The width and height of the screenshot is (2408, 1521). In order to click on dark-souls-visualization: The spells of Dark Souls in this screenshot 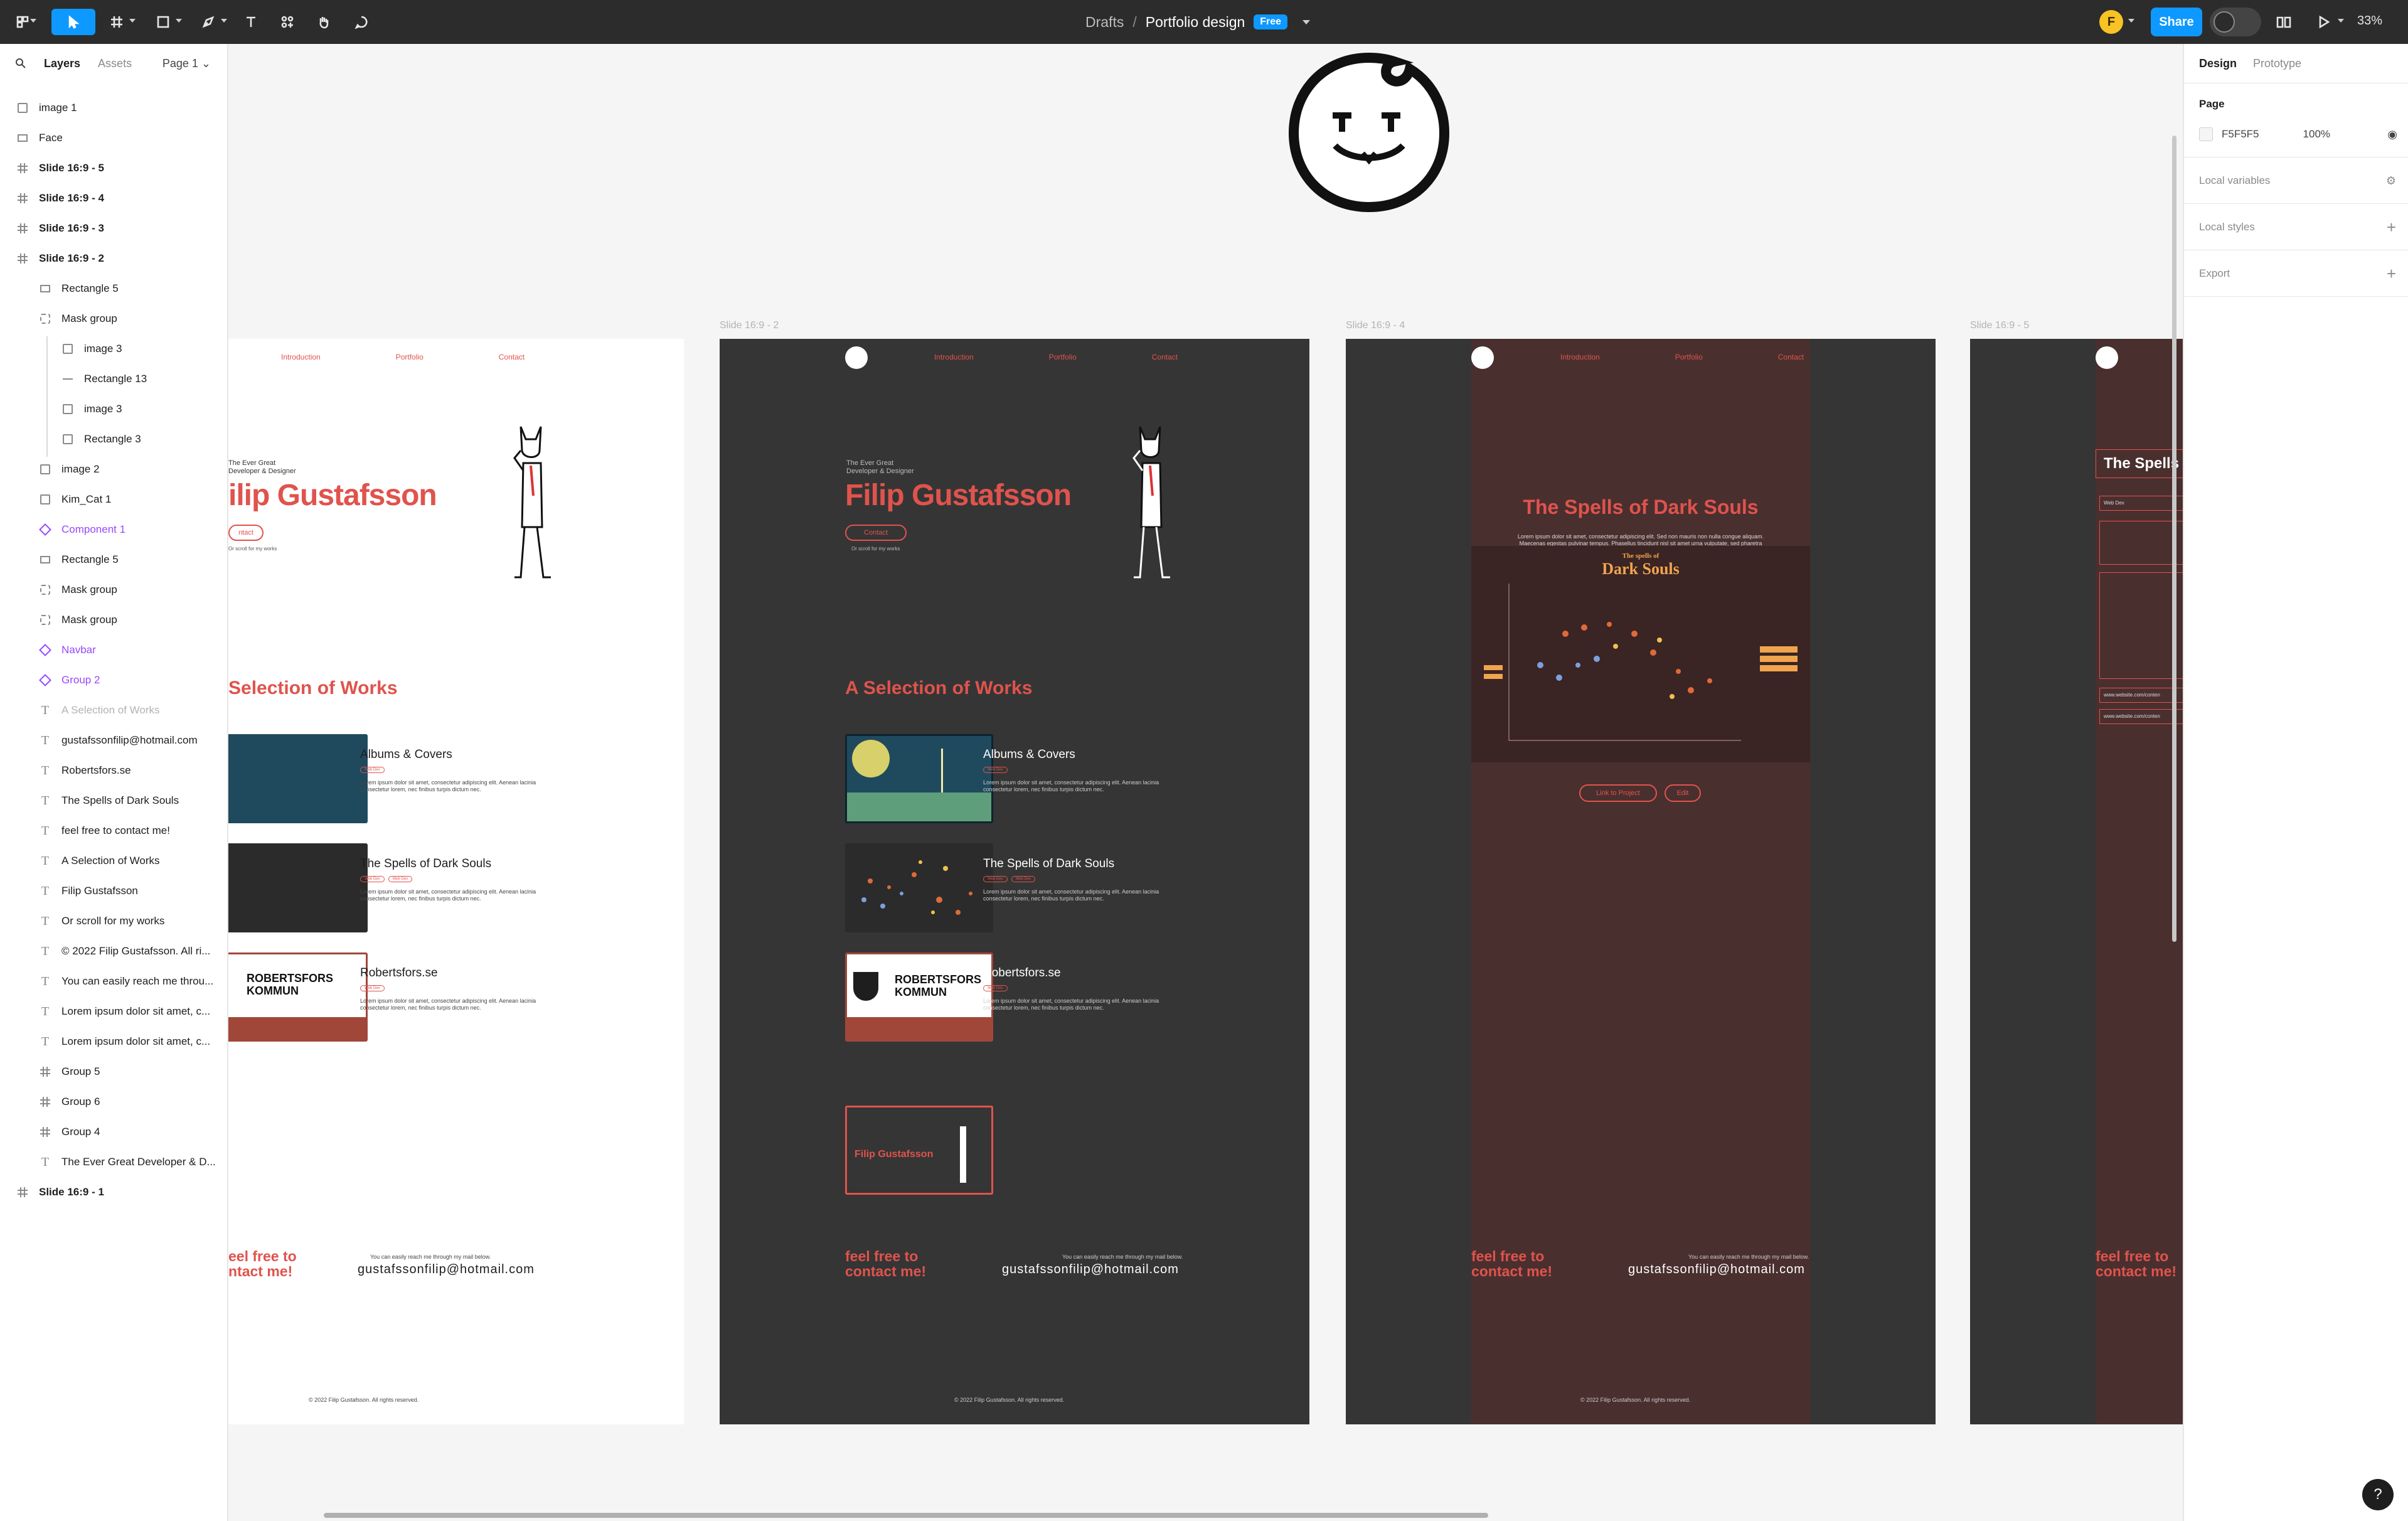, I will do `click(1640, 654)`.